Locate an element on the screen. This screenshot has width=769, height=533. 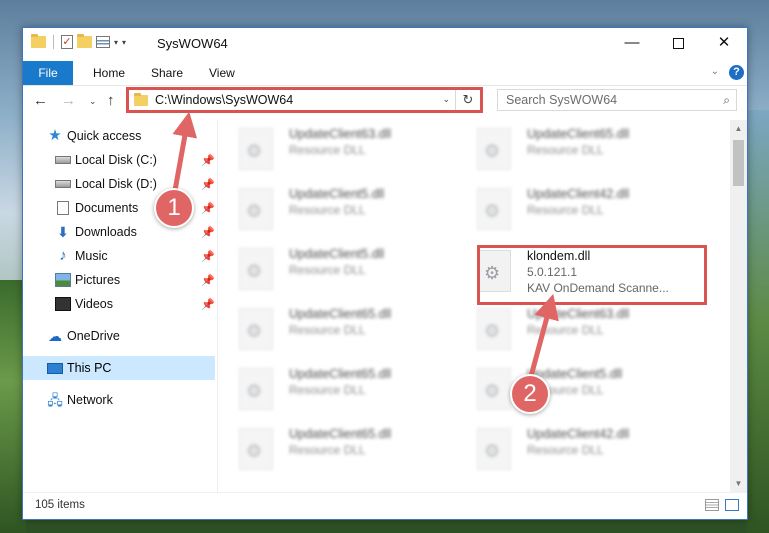
expand-ribbon-icon: ⌄ is located at coordinates (715, 71).